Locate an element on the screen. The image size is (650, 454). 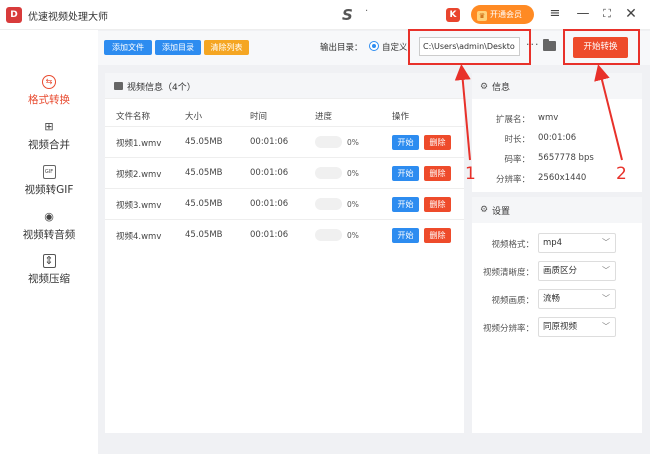
custom-dir-label: 自定义 is located at coordinates (395, 47).